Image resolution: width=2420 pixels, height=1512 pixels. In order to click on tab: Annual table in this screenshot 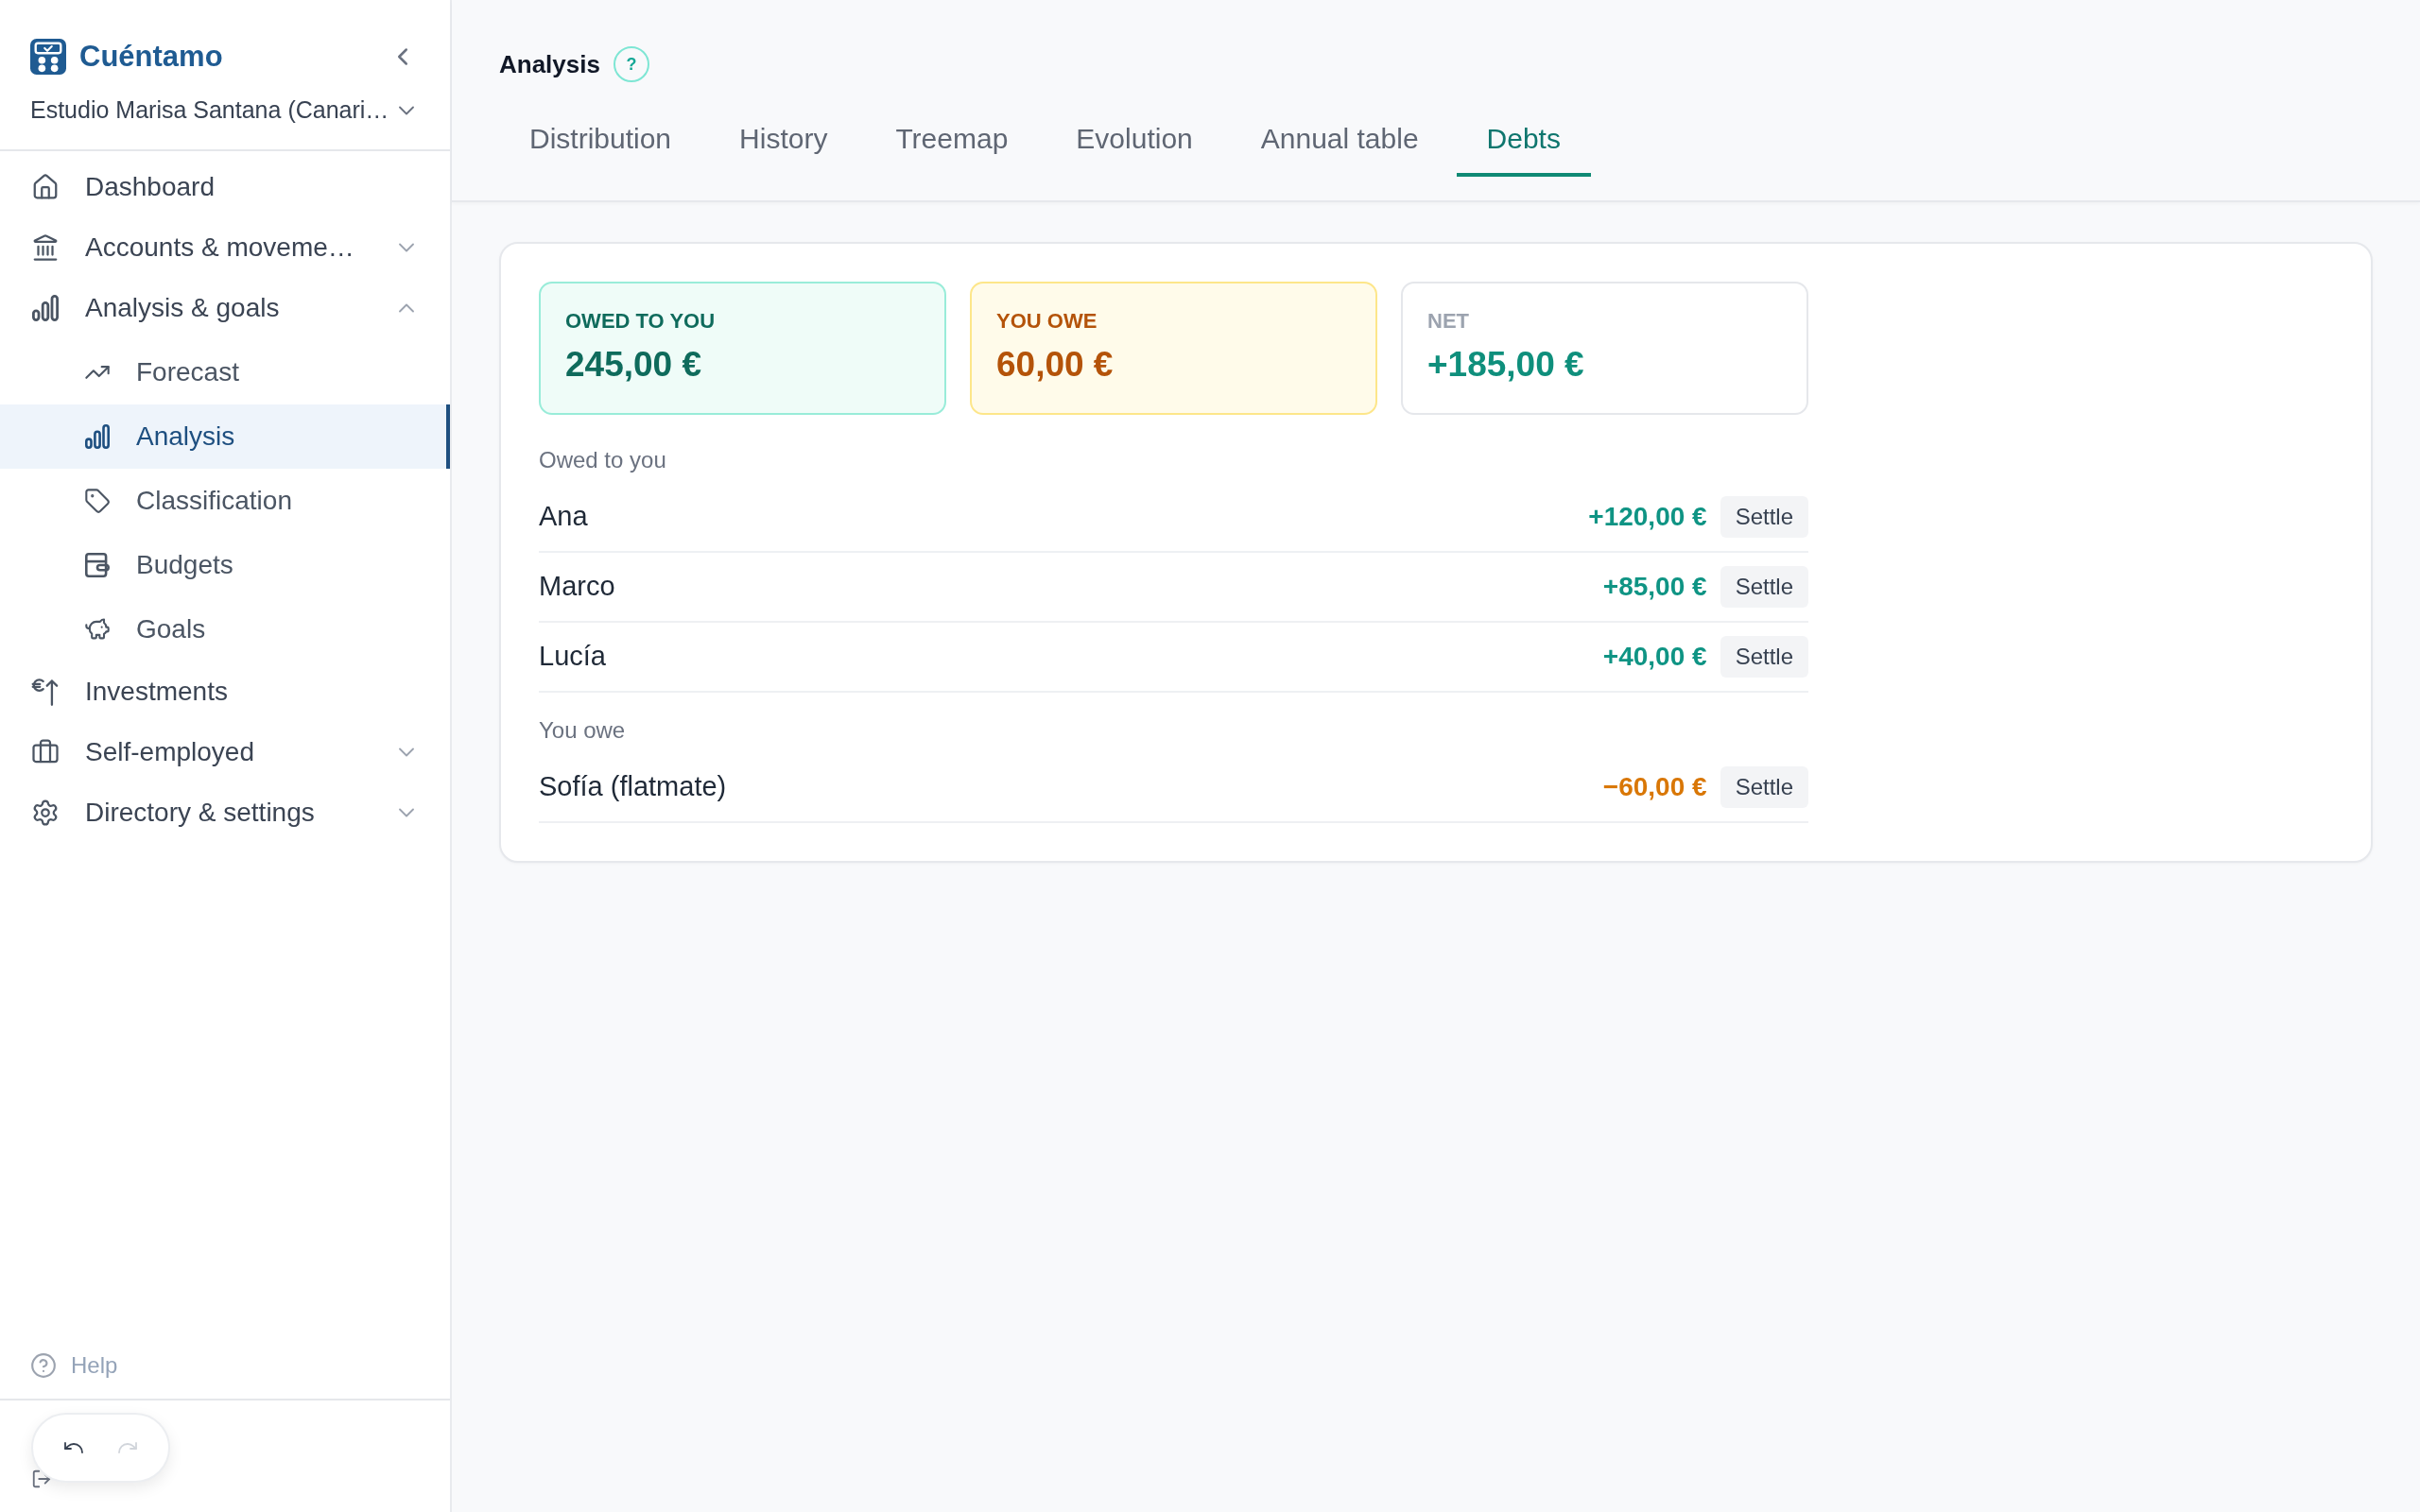, I will do `click(1339, 140)`.